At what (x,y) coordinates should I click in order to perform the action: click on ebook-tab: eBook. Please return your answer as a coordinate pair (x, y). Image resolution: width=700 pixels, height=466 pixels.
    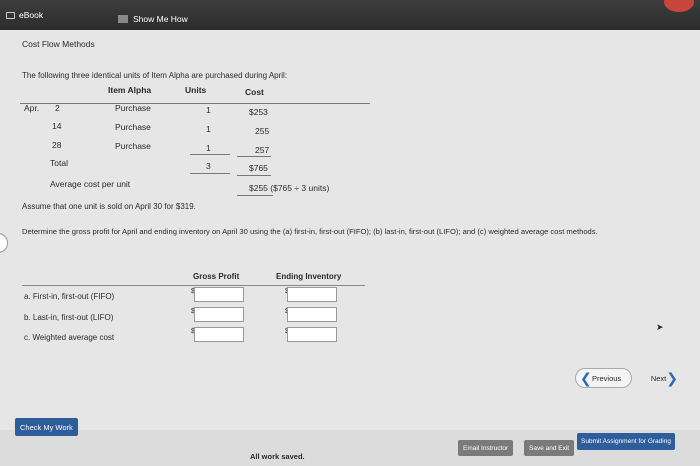
    Looking at the image, I should click on (24, 15).